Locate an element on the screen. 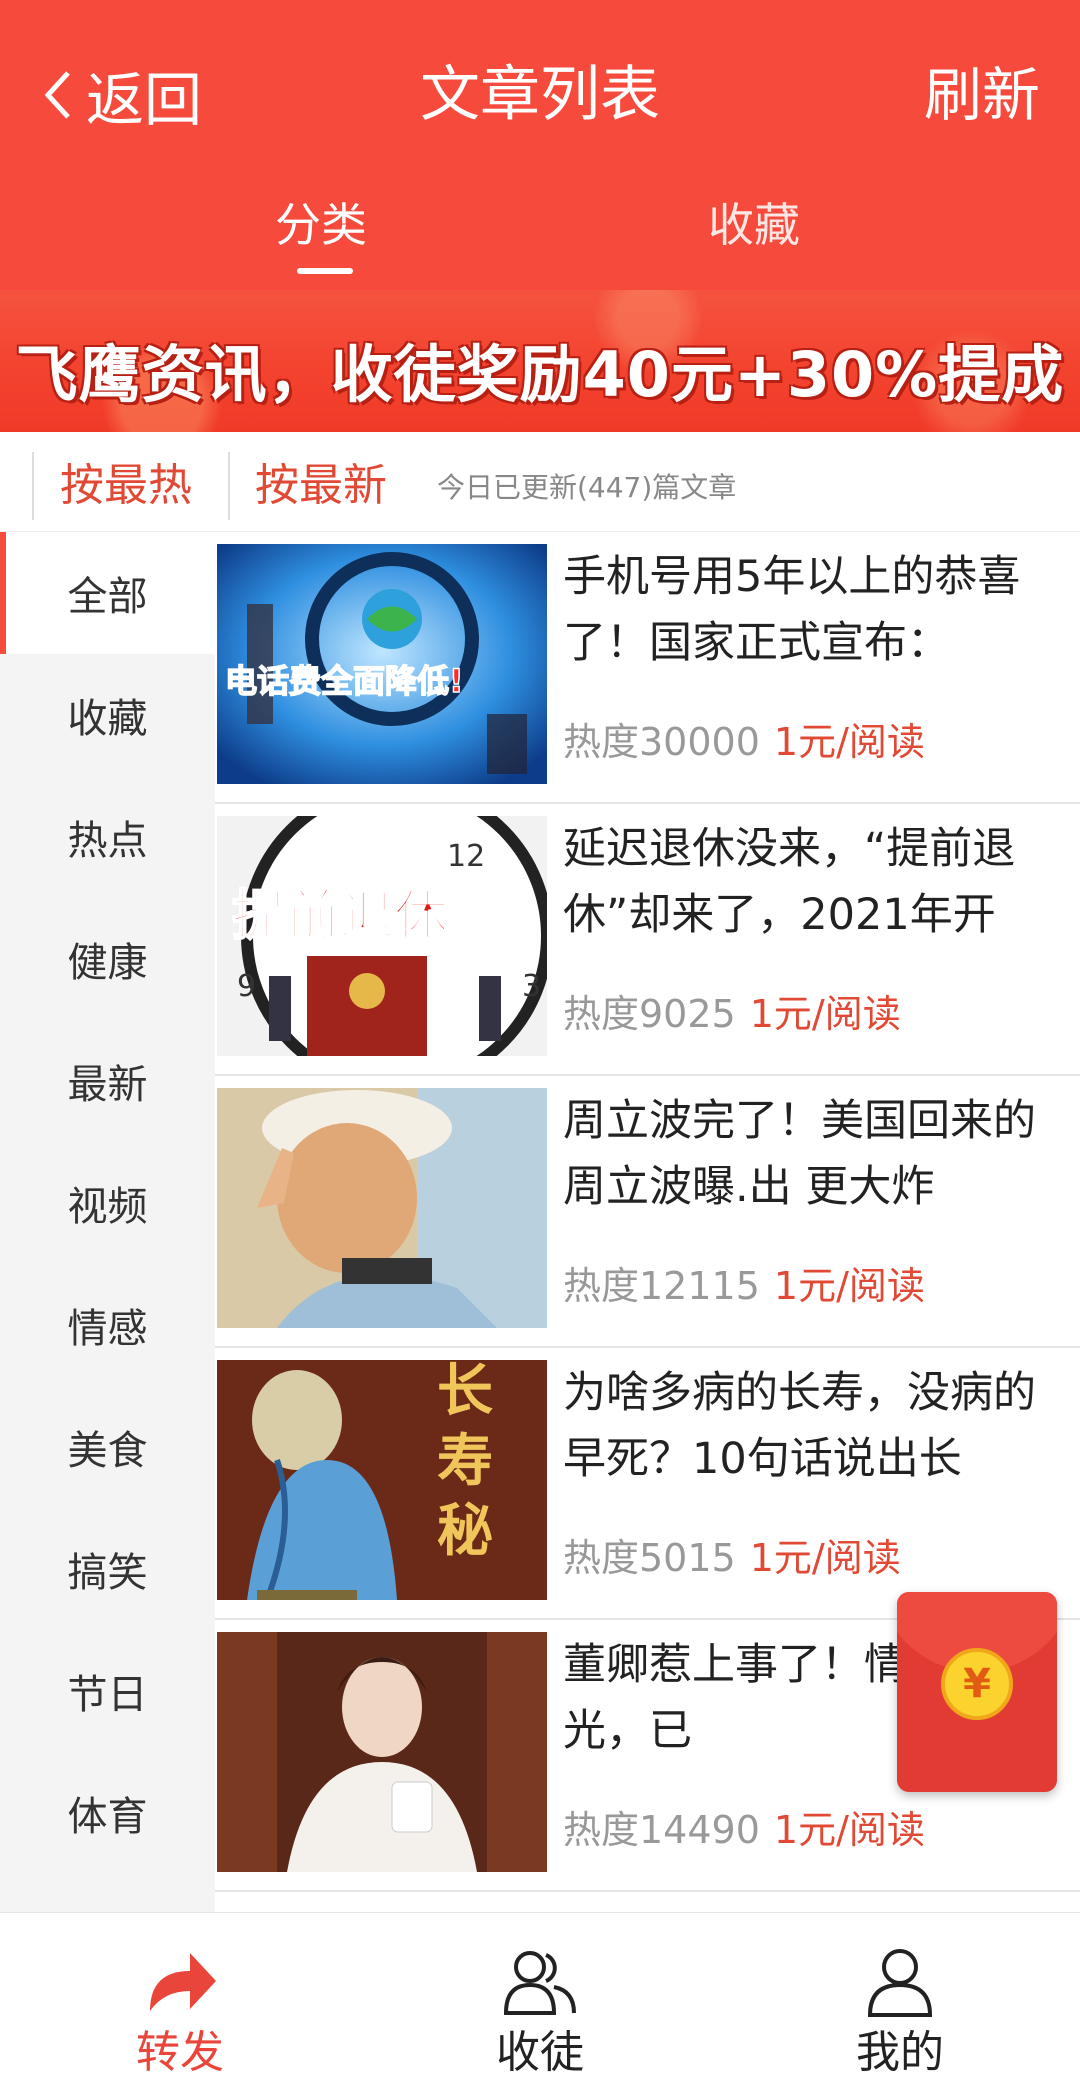  article-item: 周立波完了！美国回来的周立波曝.出 更大炸 热度12115 1元/阅读 is located at coordinates (647, 1212).